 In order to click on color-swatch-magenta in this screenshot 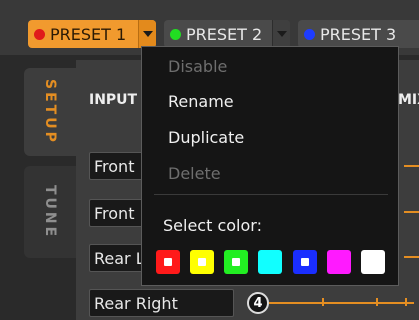, I will do `click(339, 262)`.